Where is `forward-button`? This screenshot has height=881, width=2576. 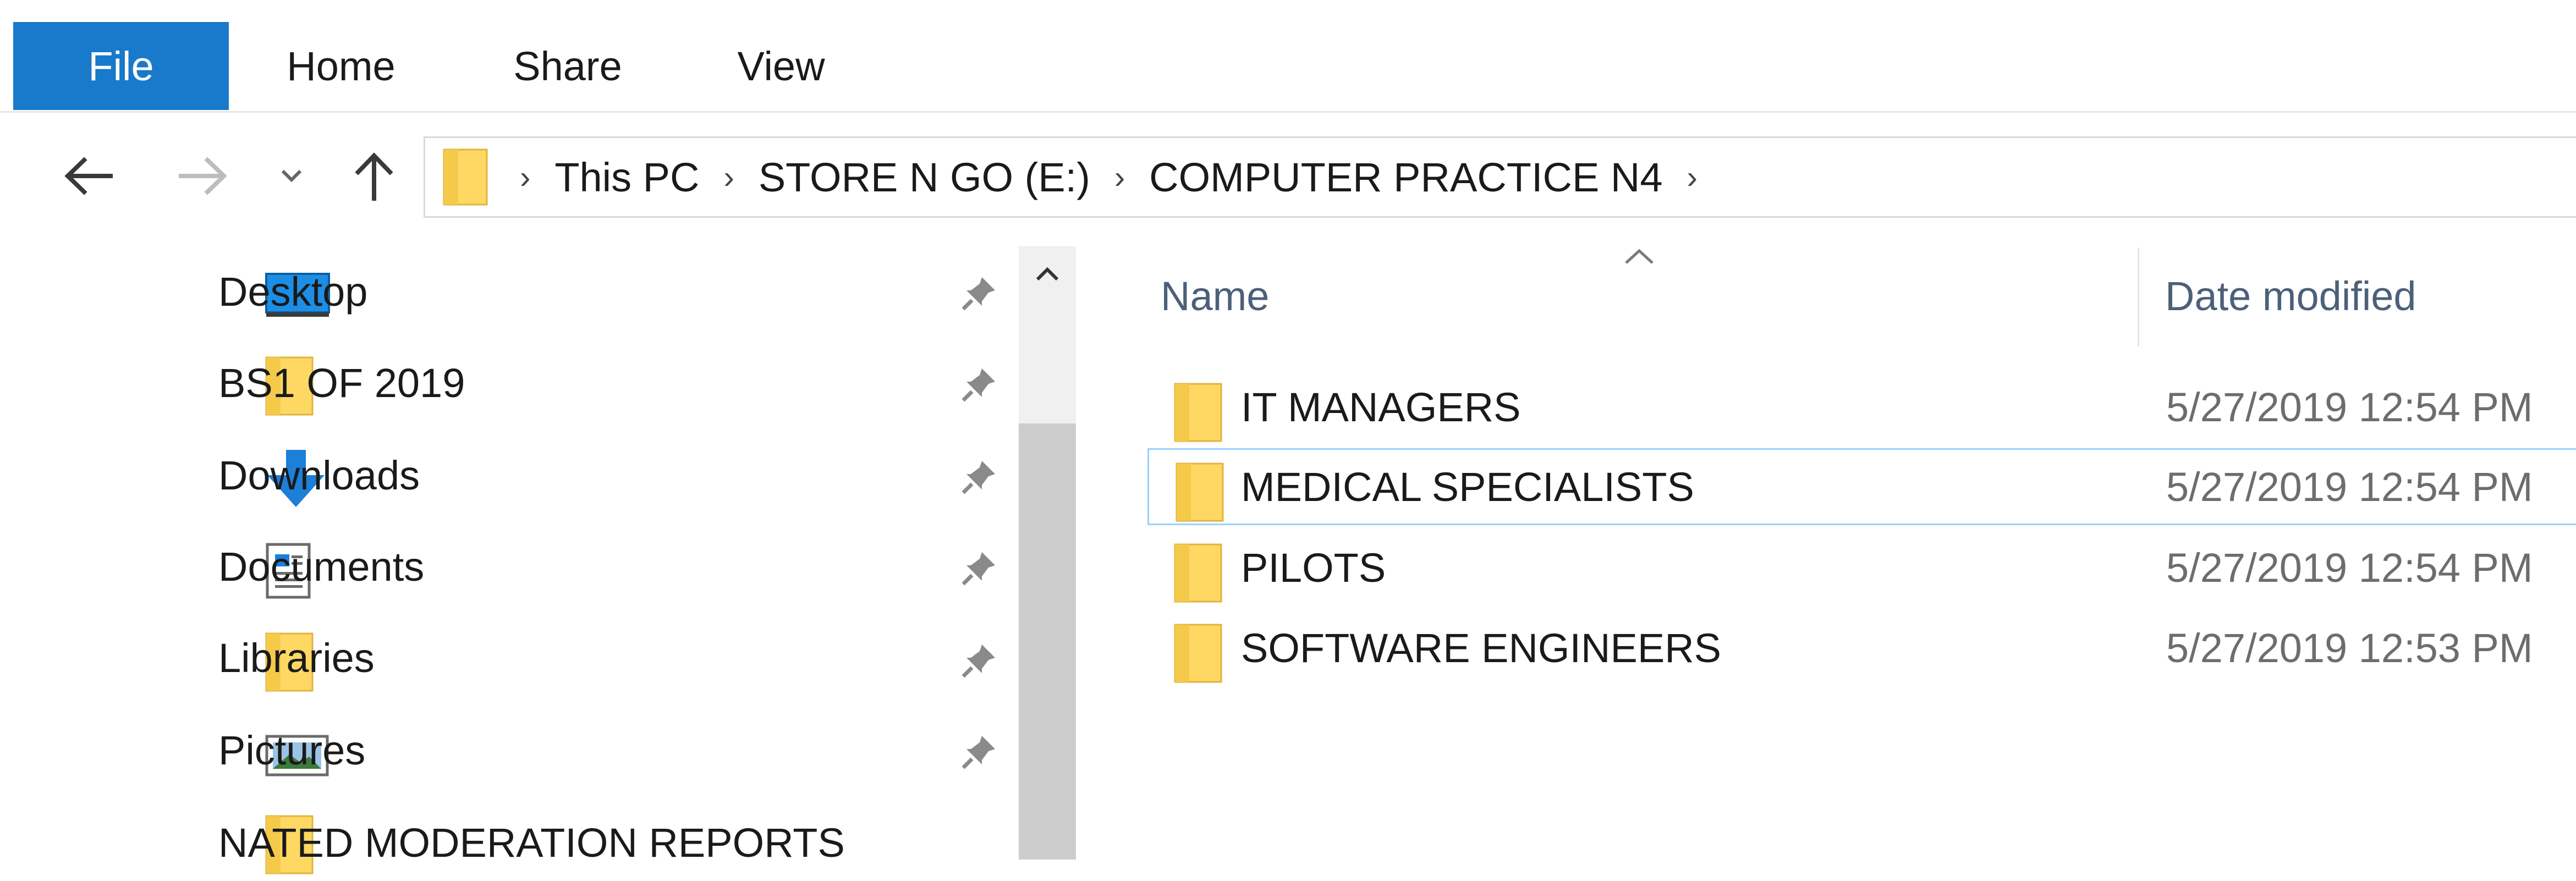
forward-button is located at coordinates (204, 176).